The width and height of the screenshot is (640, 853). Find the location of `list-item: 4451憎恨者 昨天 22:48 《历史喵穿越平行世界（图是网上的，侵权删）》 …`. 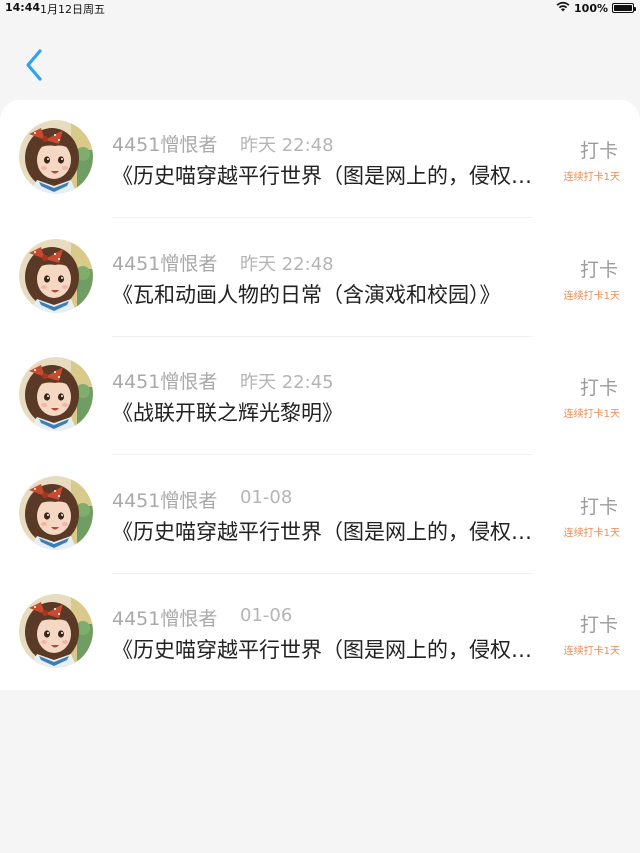

list-item: 4451憎恨者 昨天 22:48 《历史喵穿越平行世界（图是网上的，侵权删）》 … is located at coordinates (320, 159).